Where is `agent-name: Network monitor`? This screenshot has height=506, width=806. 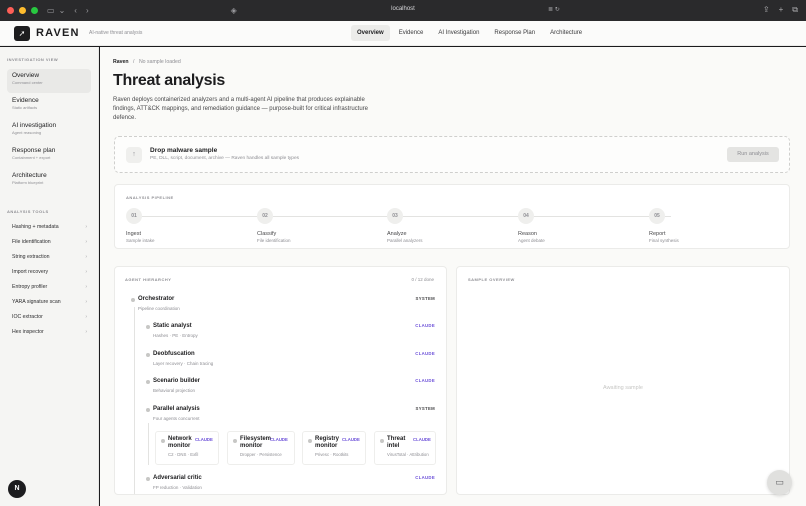 agent-name: Network monitor is located at coordinates (180, 442).